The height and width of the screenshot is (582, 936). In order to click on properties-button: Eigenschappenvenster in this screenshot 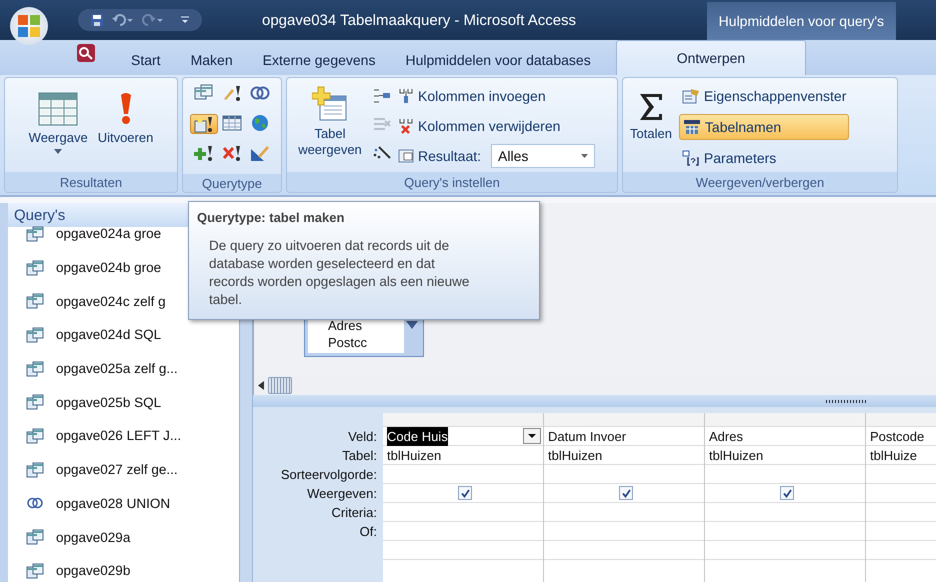, I will do `click(764, 96)`.